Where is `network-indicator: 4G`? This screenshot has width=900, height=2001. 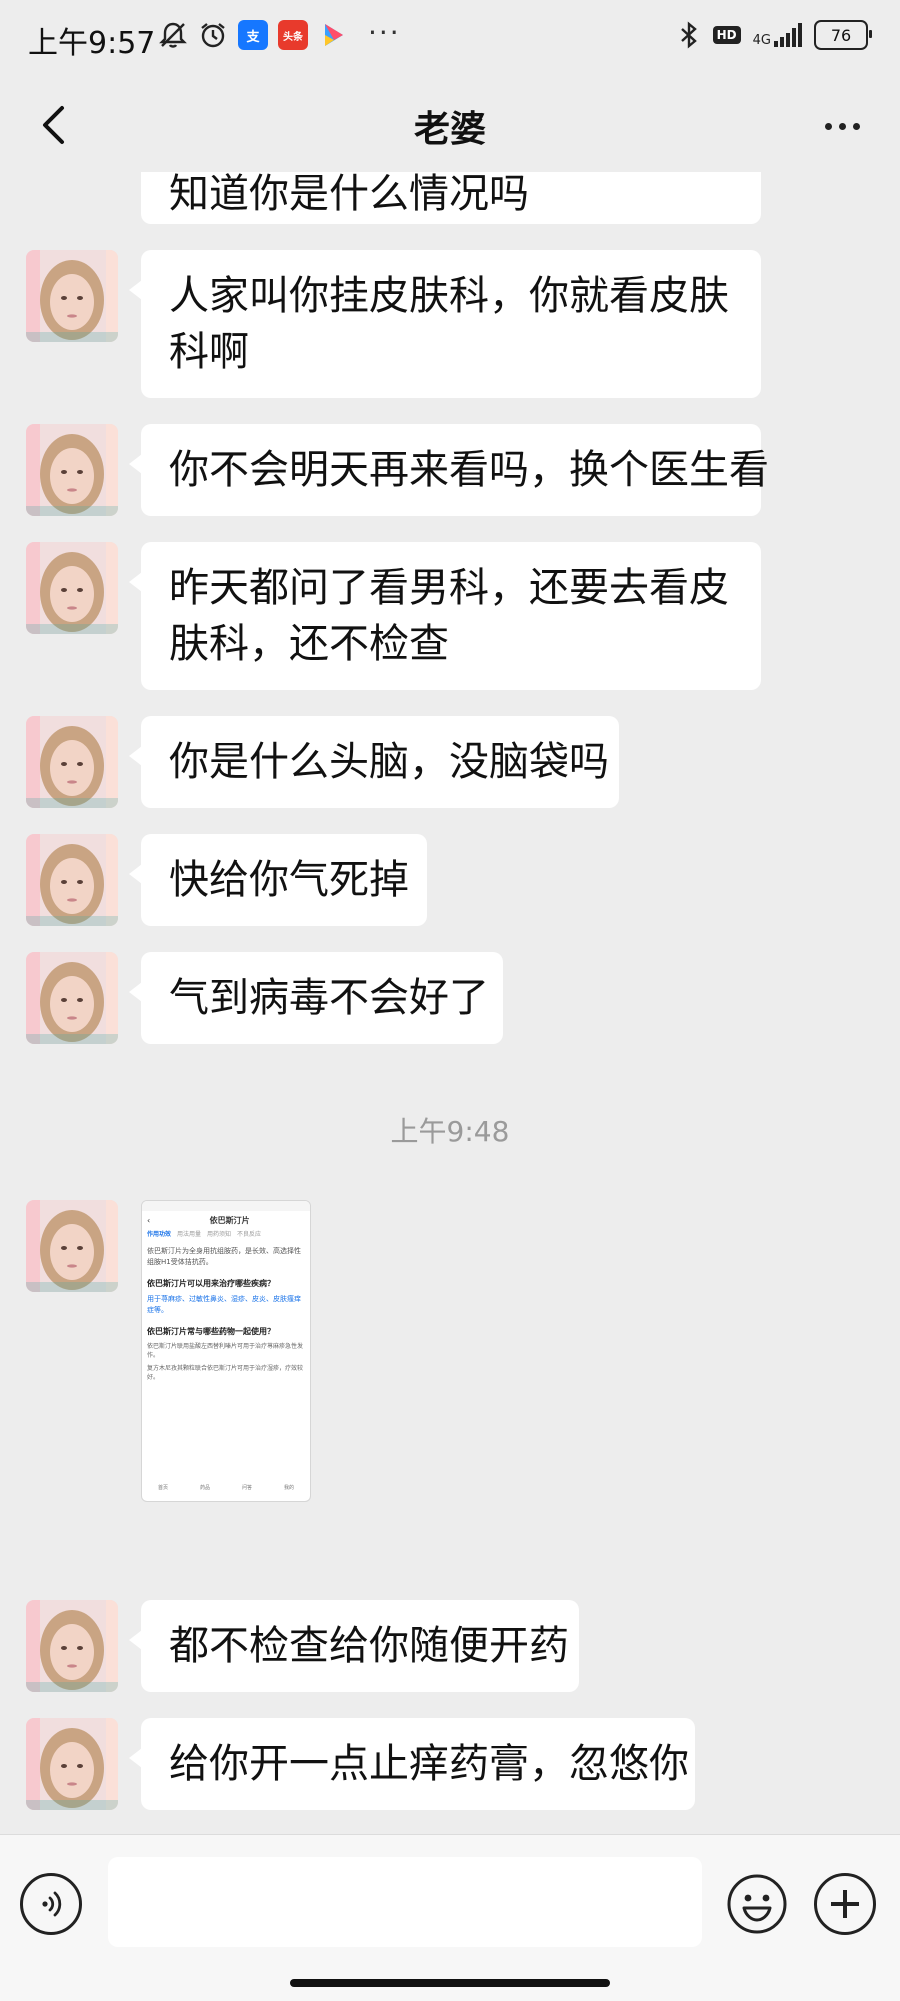
network-indicator: 4G is located at coordinates (777, 35).